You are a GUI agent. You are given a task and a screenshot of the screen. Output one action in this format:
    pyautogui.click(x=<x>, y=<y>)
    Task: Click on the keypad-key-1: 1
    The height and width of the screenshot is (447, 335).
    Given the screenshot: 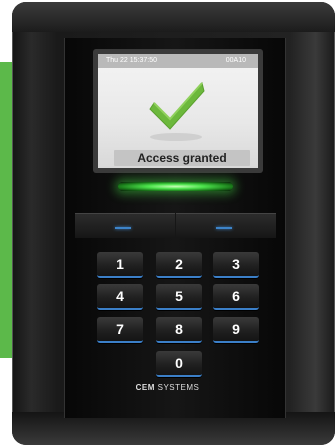 What is the action you would take?
    pyautogui.click(x=120, y=265)
    